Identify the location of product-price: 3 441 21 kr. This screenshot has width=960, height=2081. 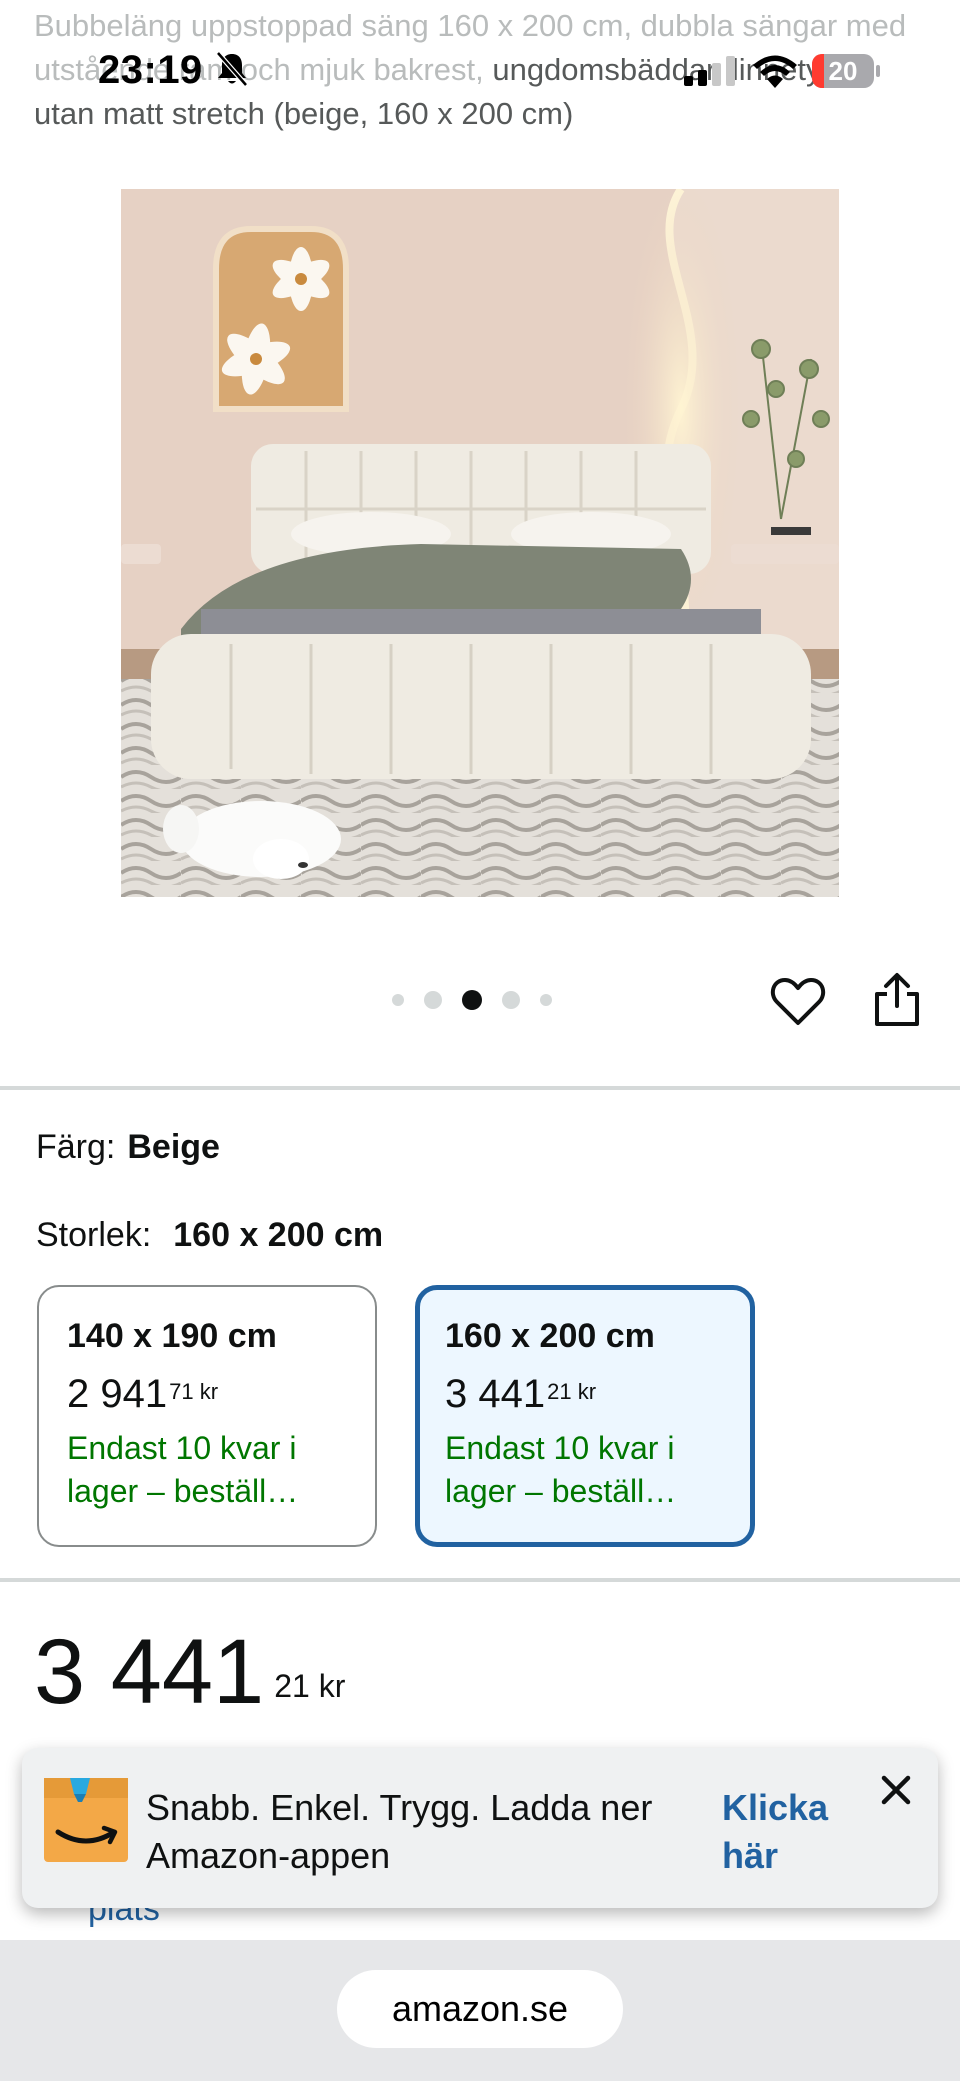
(189, 1672).